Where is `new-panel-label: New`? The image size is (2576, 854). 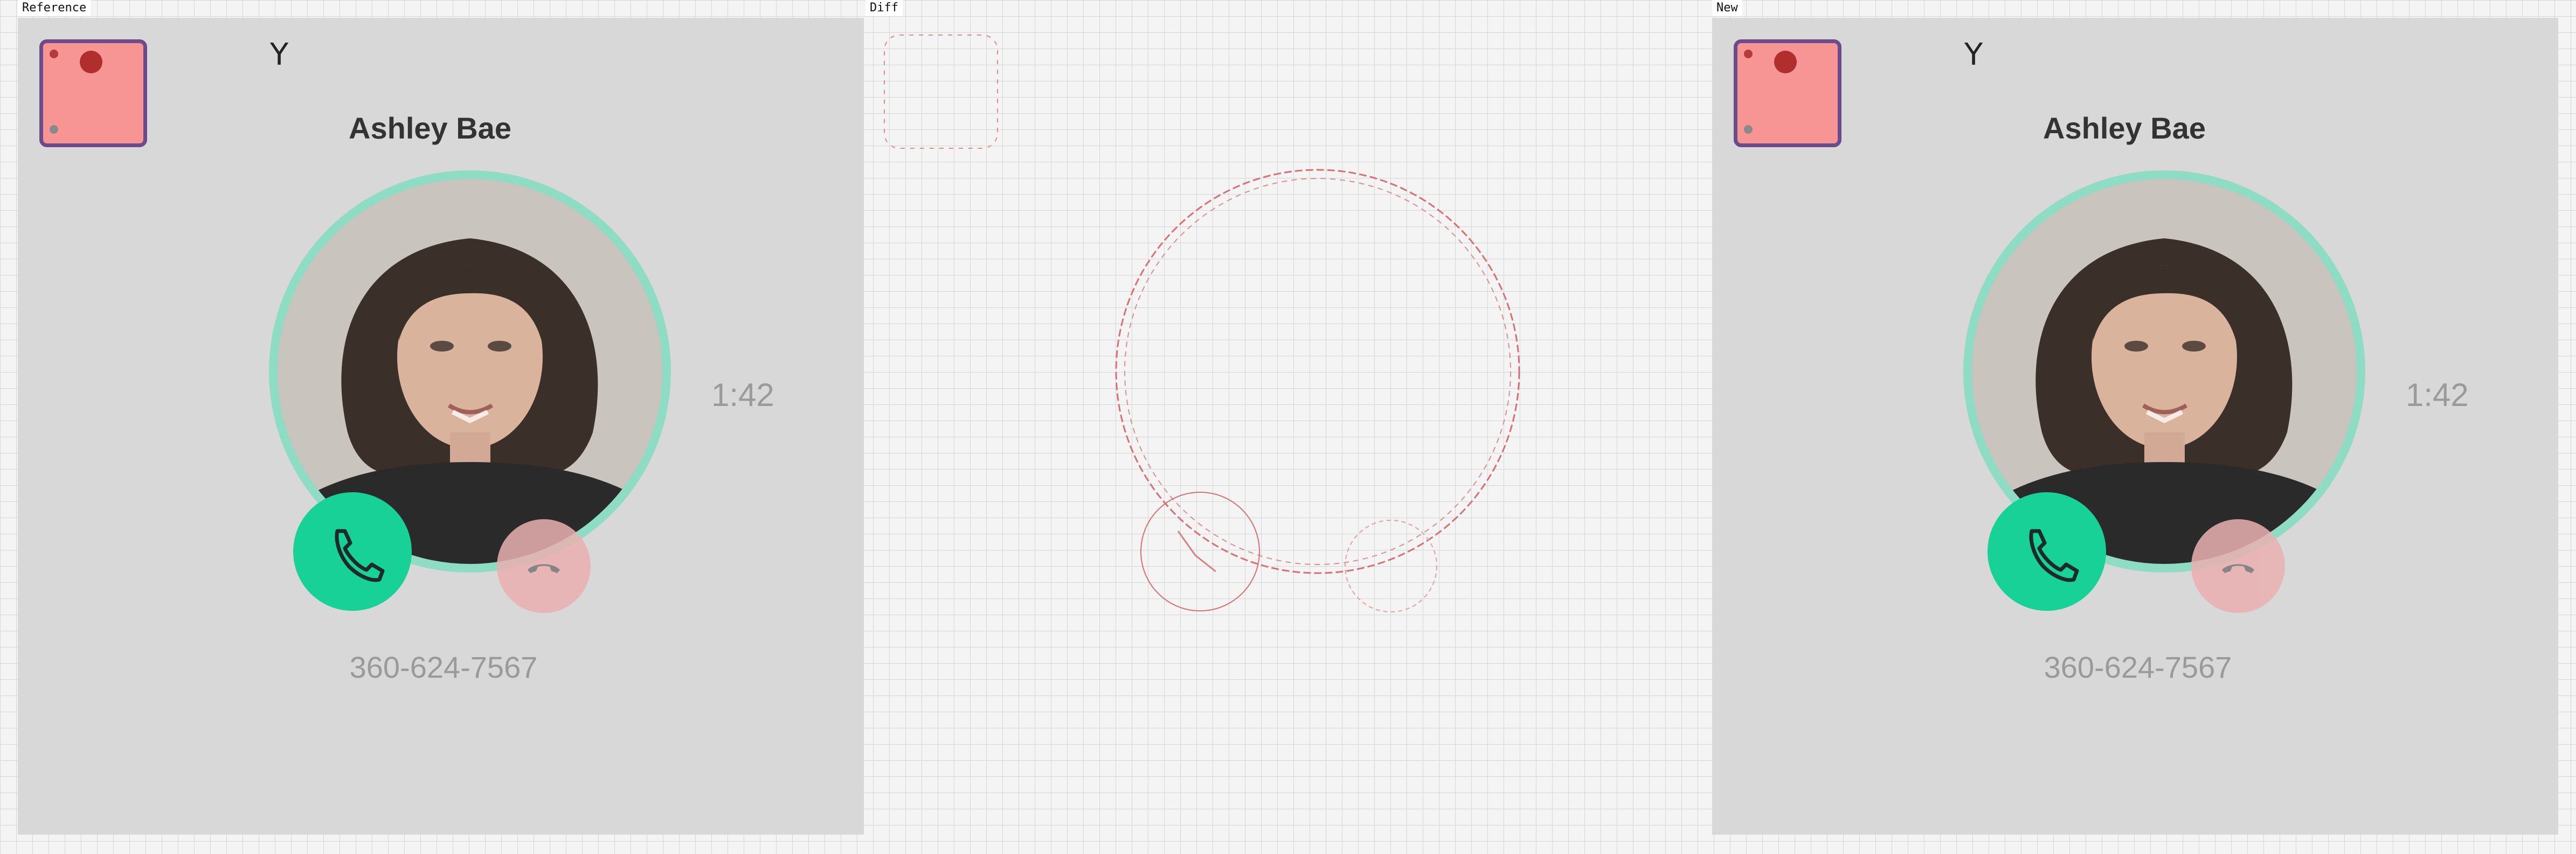 new-panel-label: New is located at coordinates (1727, 8).